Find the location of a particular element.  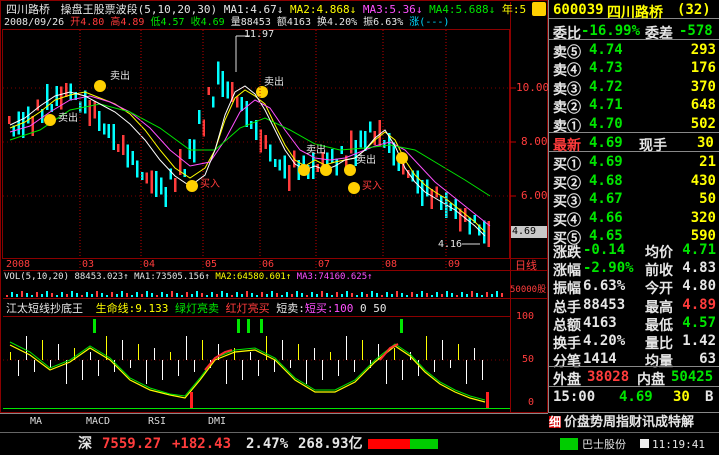

quote-tab-strip: 价盘势周指财讯成特解 is located at coordinates (629, 422).